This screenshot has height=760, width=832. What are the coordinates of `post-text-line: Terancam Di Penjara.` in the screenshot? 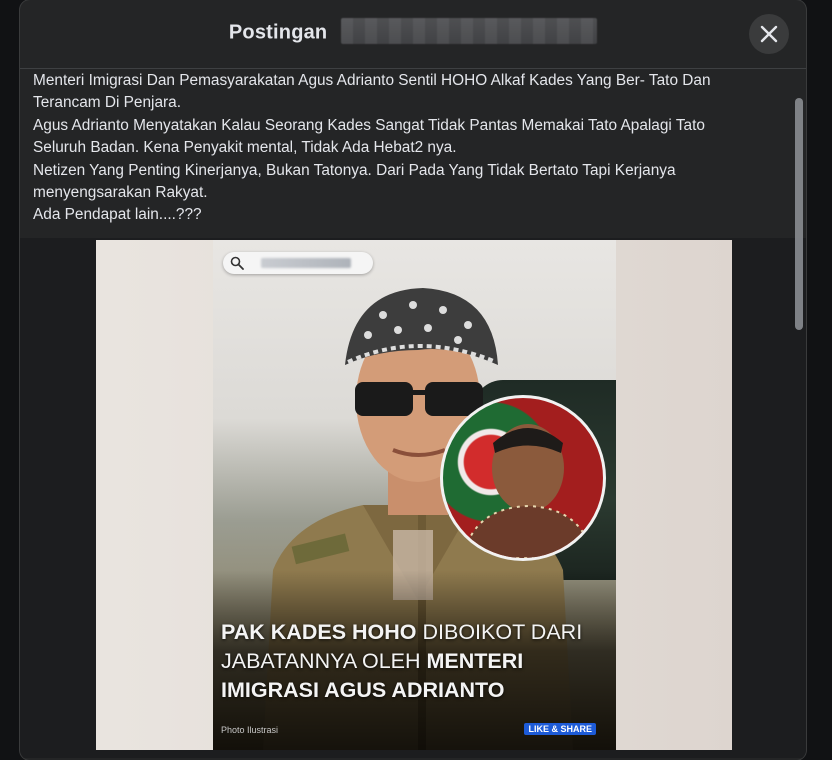 It's located at (107, 103).